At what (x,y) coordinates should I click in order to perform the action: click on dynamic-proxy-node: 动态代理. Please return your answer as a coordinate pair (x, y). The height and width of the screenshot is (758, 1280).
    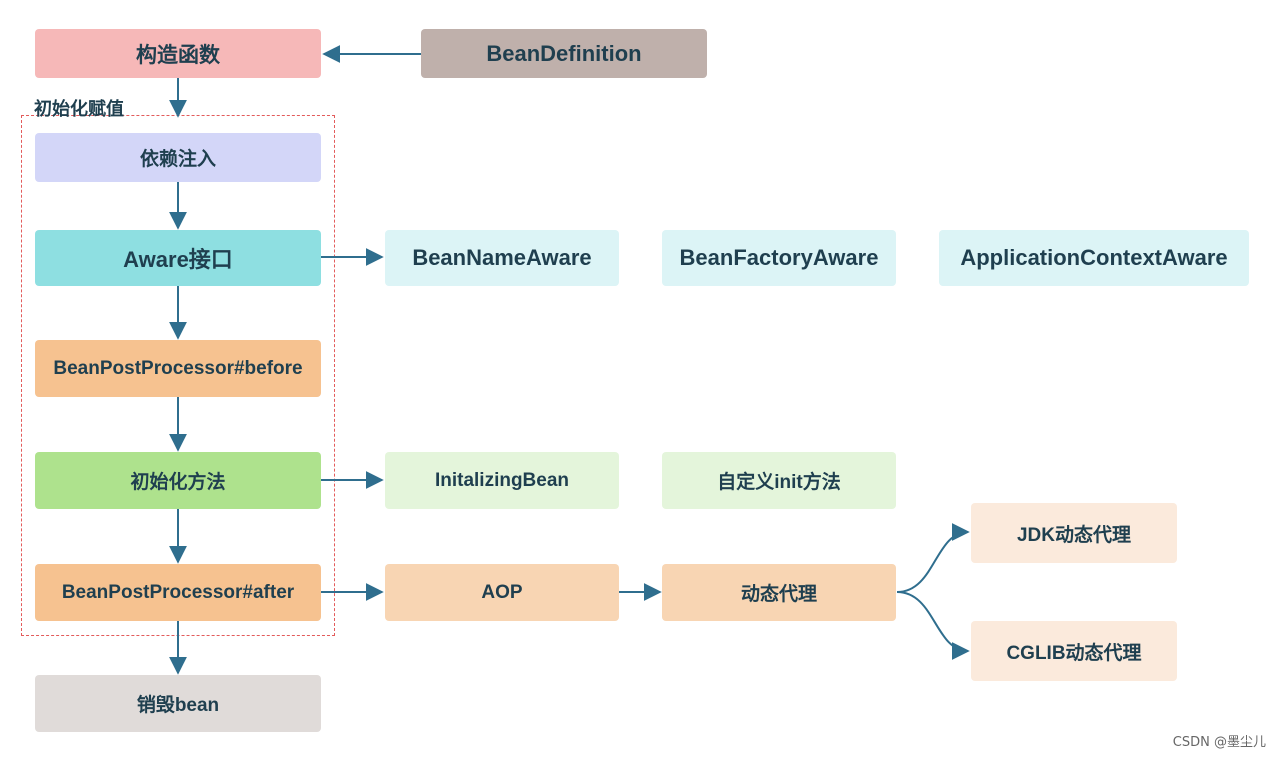
    Looking at the image, I should click on (779, 592).